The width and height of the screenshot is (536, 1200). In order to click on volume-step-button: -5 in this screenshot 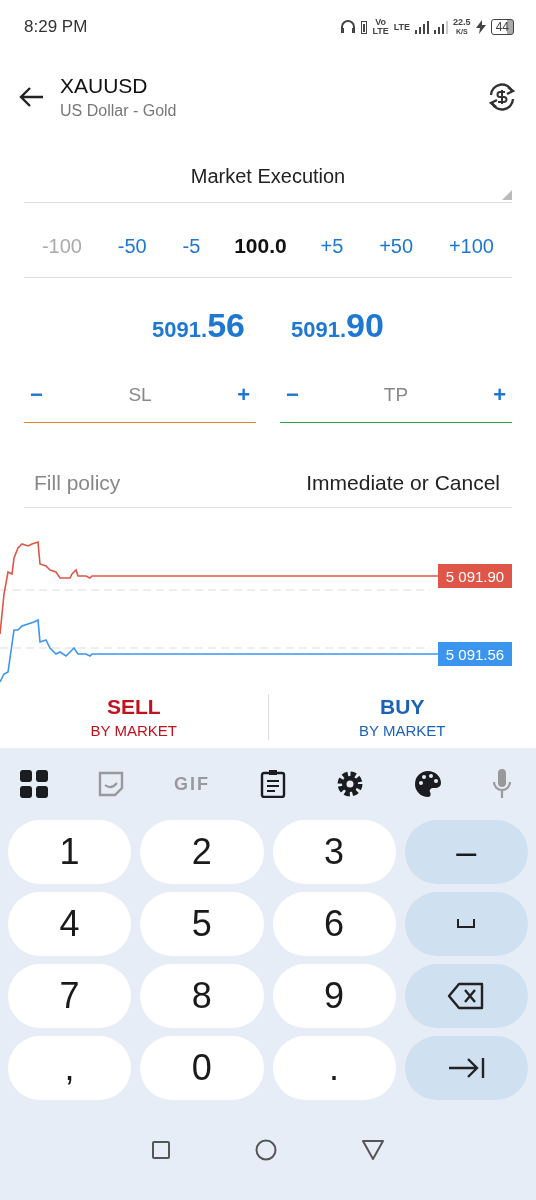, I will do `click(191, 246)`.